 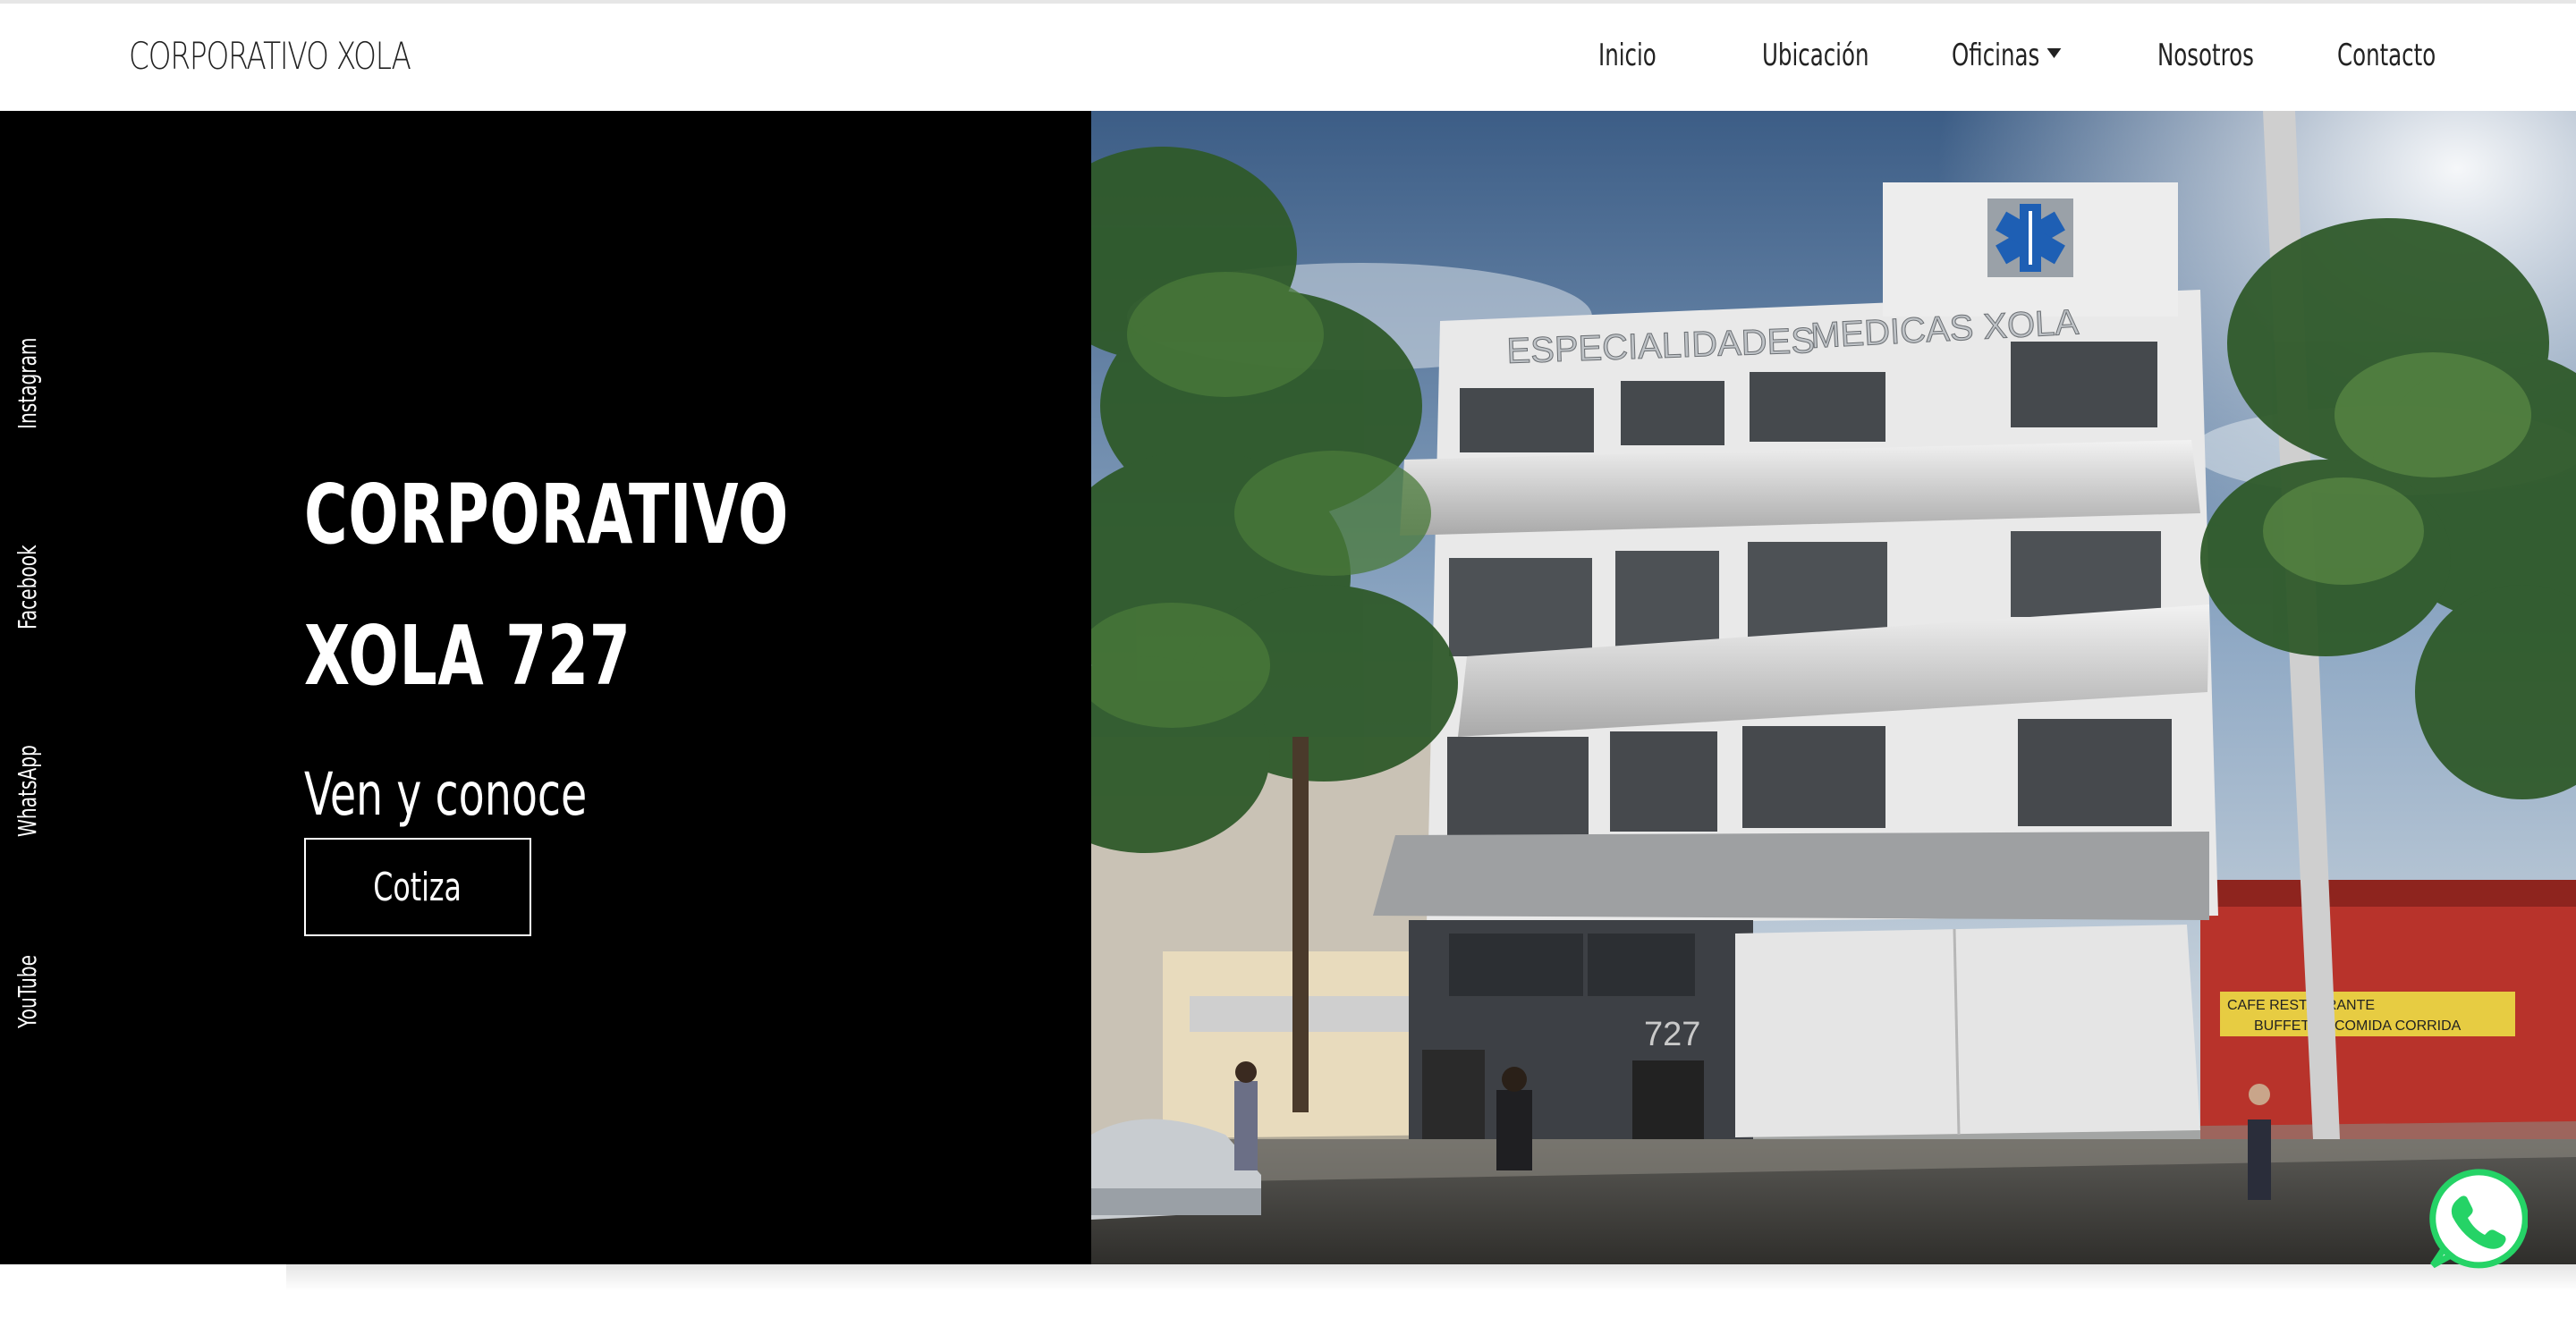 I want to click on social-facebook: Facebook, so click(x=27, y=570).